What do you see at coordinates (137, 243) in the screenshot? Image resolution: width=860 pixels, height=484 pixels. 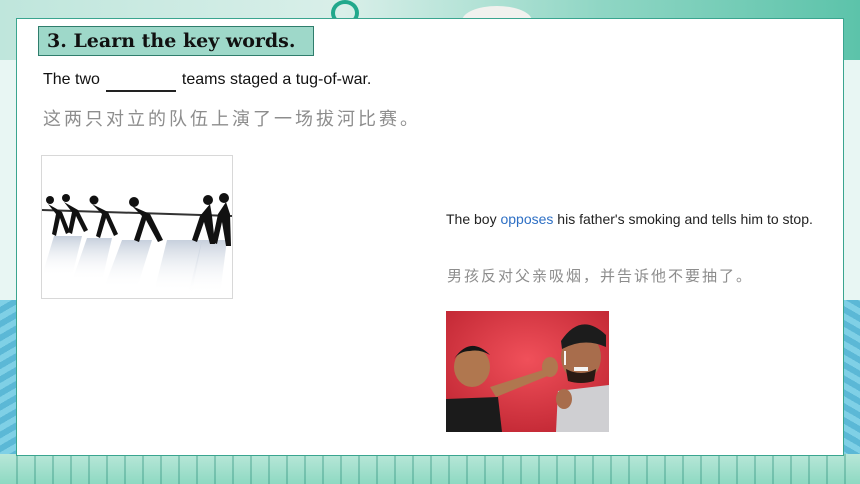 I see `tug-of-war-silhouette-icon` at bounding box center [137, 243].